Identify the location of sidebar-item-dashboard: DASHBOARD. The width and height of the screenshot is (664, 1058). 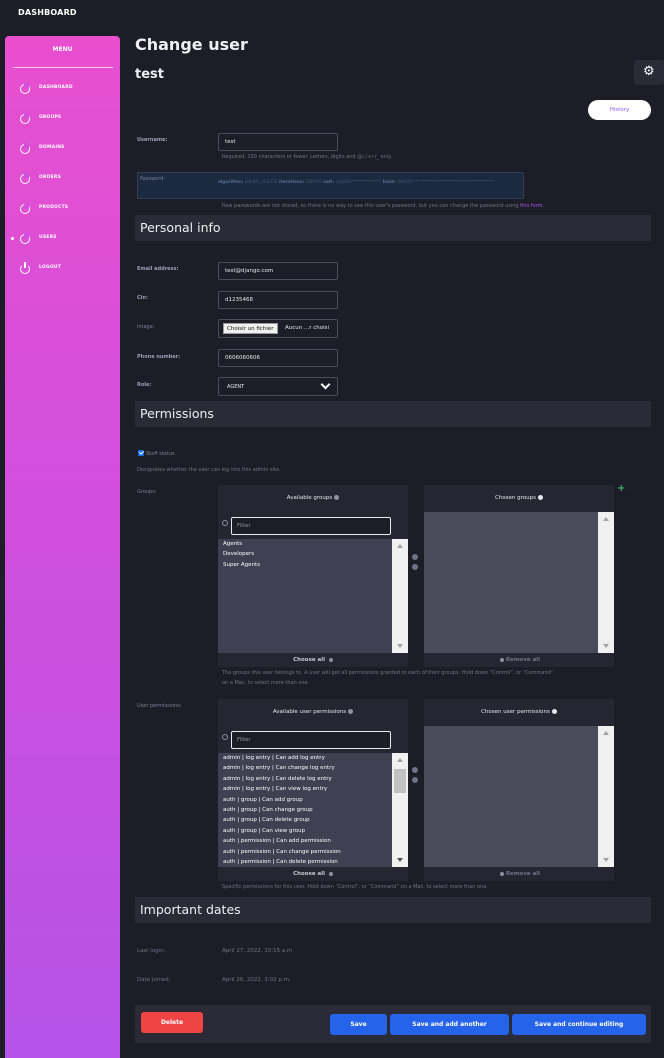
(62, 89).